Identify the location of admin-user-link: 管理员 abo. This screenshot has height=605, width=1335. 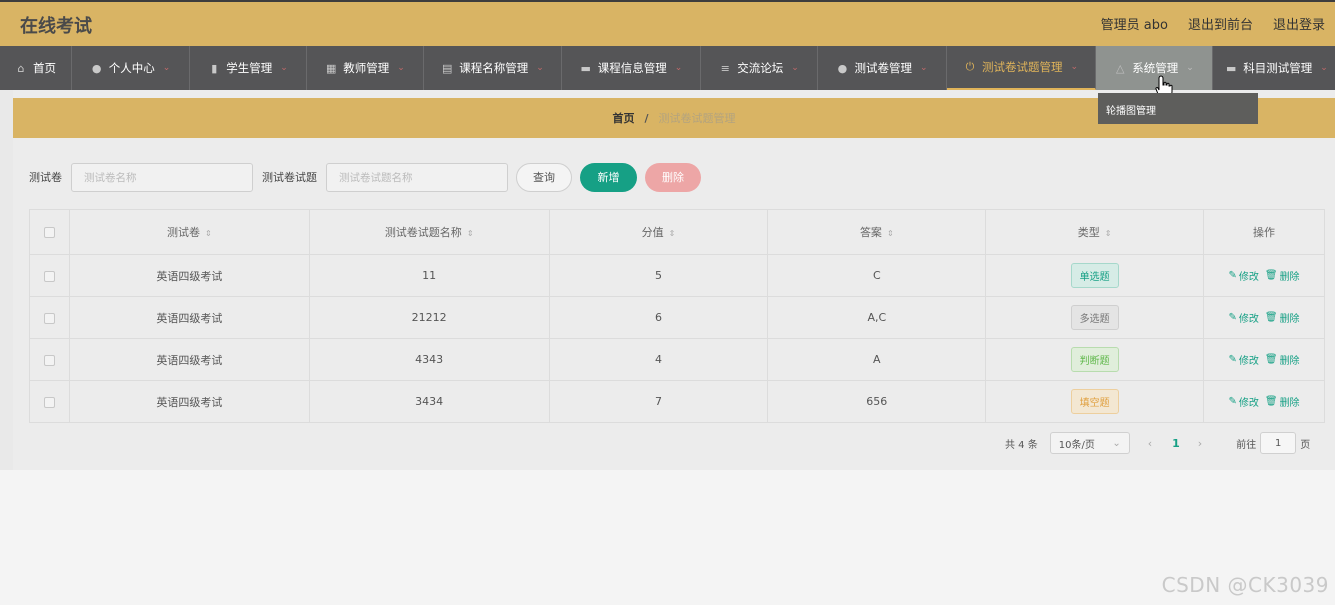
(1134, 23).